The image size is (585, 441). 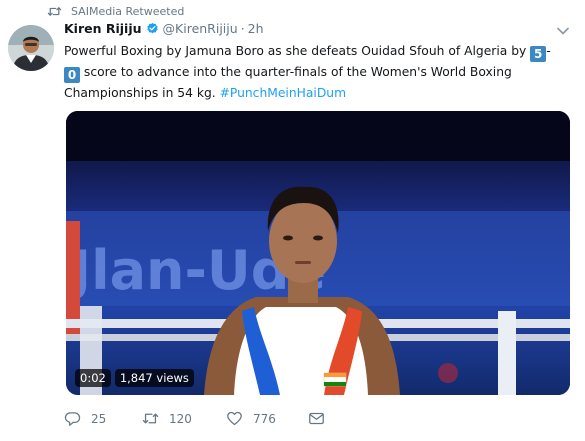 What do you see at coordinates (154, 378) in the screenshot?
I see `video-views: 1,847 views` at bounding box center [154, 378].